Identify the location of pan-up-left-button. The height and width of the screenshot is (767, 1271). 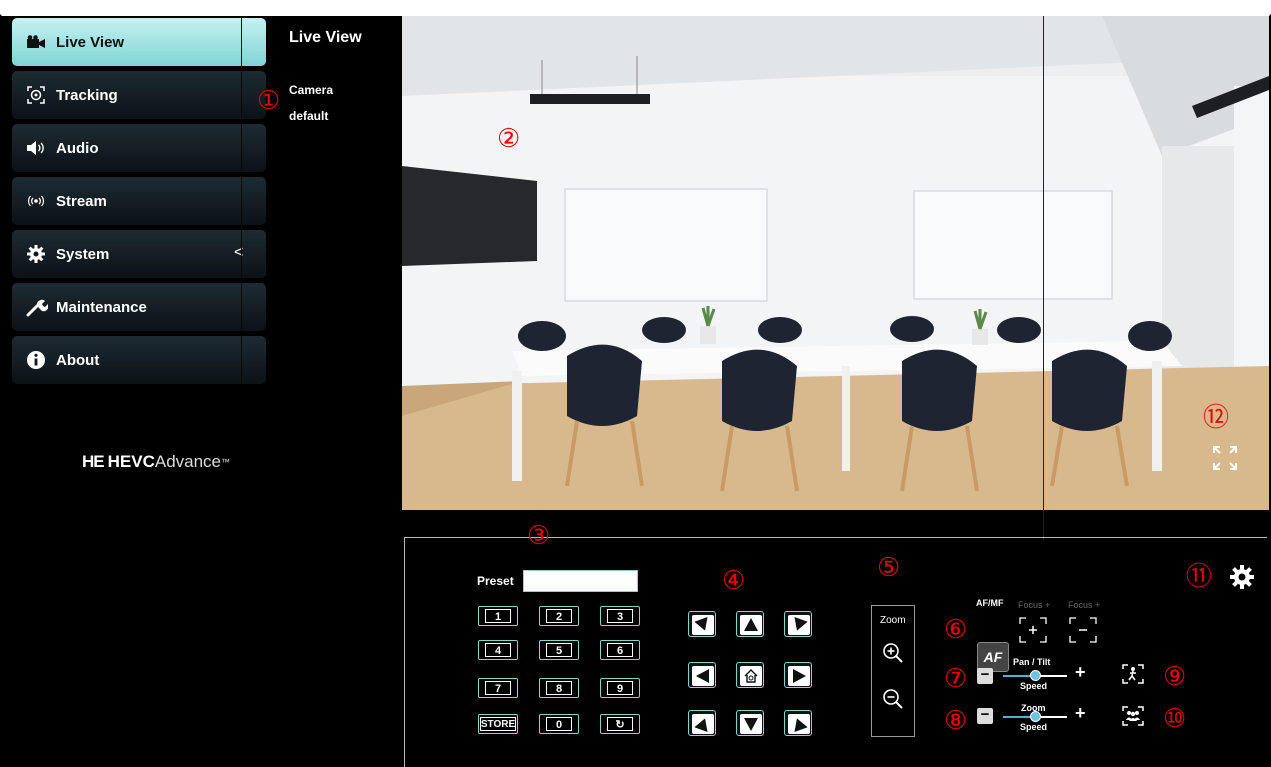
(702, 624).